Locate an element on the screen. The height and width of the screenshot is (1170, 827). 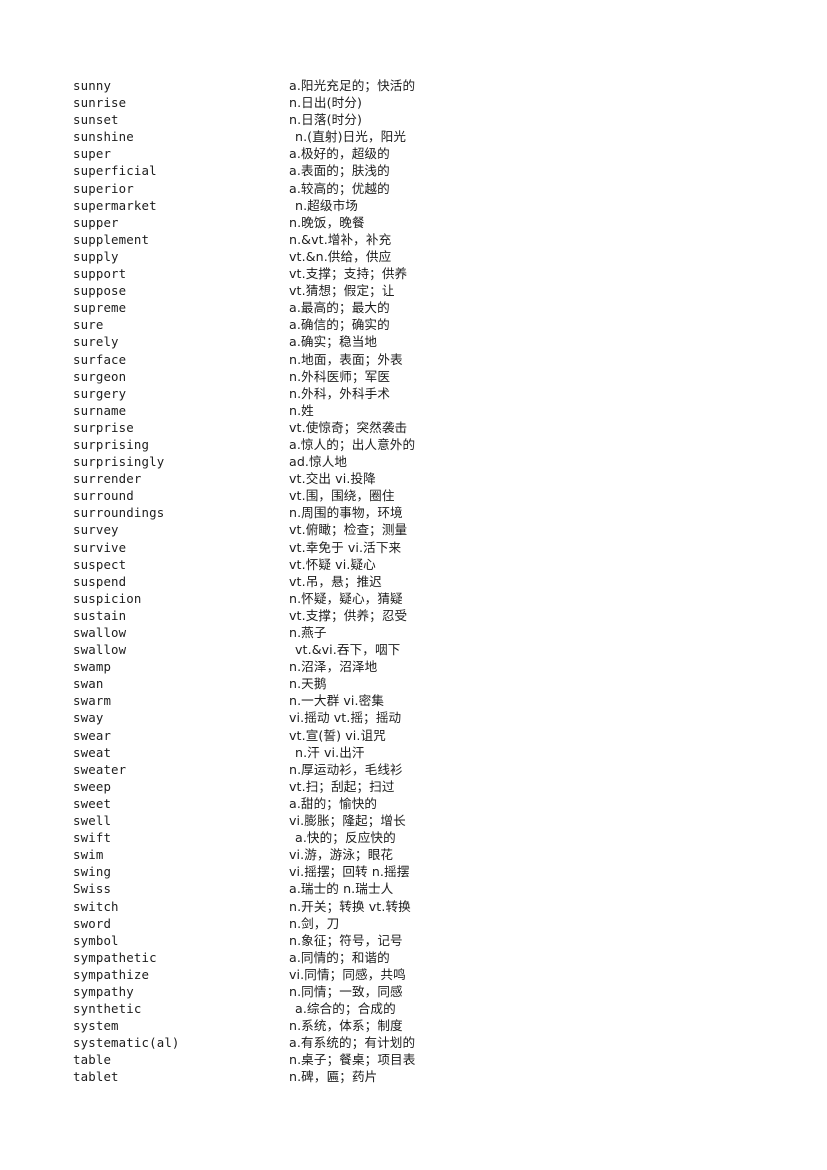
entry-definition: n.汗 vi.出汗 is located at coordinates (330, 752).